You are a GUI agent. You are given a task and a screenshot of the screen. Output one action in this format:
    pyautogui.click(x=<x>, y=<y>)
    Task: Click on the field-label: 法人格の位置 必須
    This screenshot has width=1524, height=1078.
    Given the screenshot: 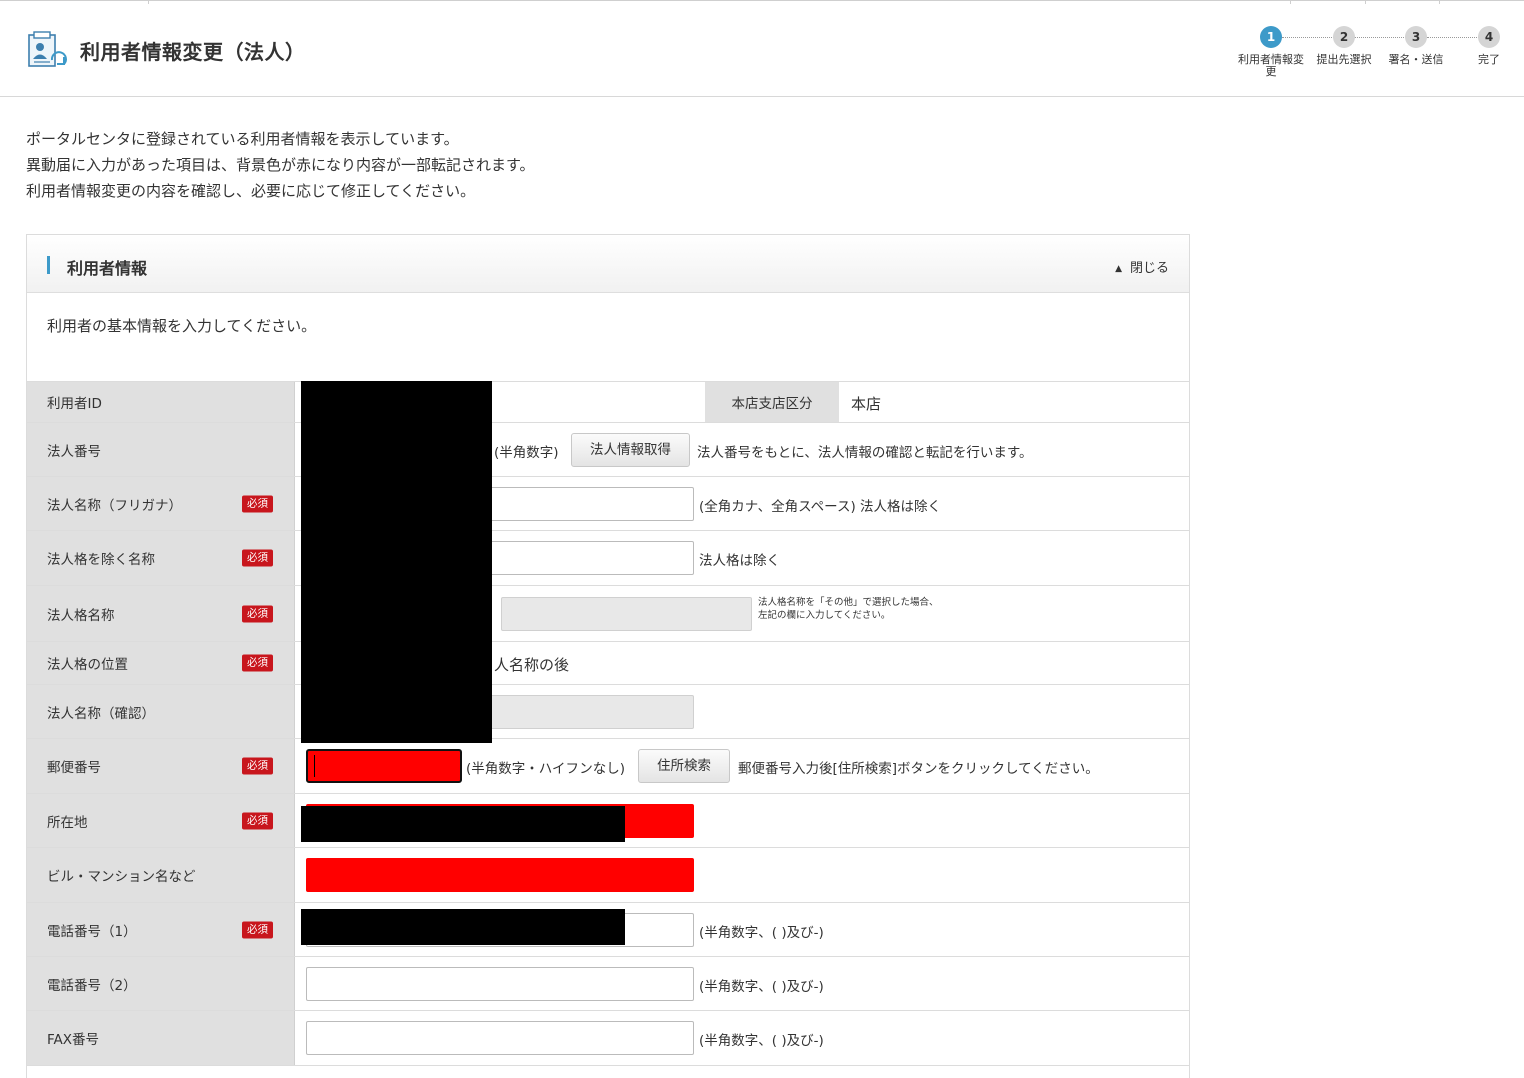 What is the action you would take?
    pyautogui.click(x=161, y=663)
    